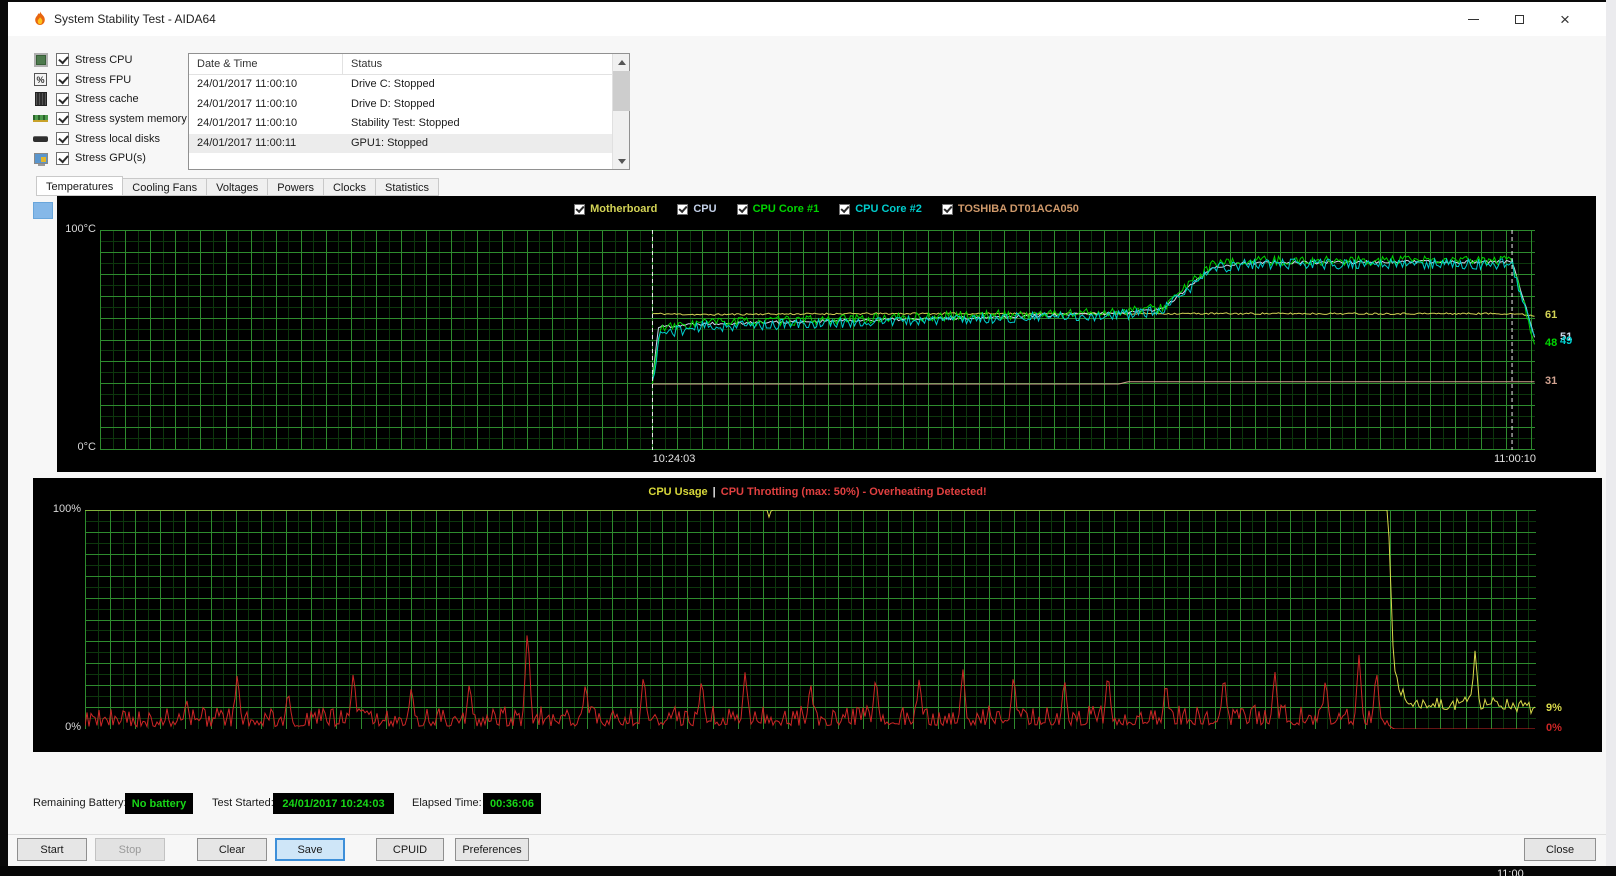  Describe the element at coordinates (130, 849) in the screenshot. I see `stop-button: Stop` at that location.